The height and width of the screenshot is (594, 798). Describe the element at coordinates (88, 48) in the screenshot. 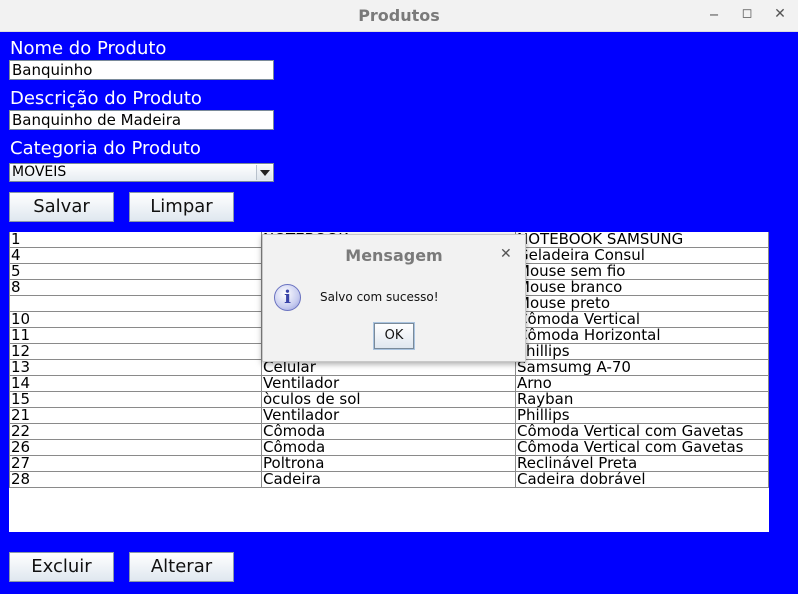

I see `nome-label: Nome do Produto` at that location.